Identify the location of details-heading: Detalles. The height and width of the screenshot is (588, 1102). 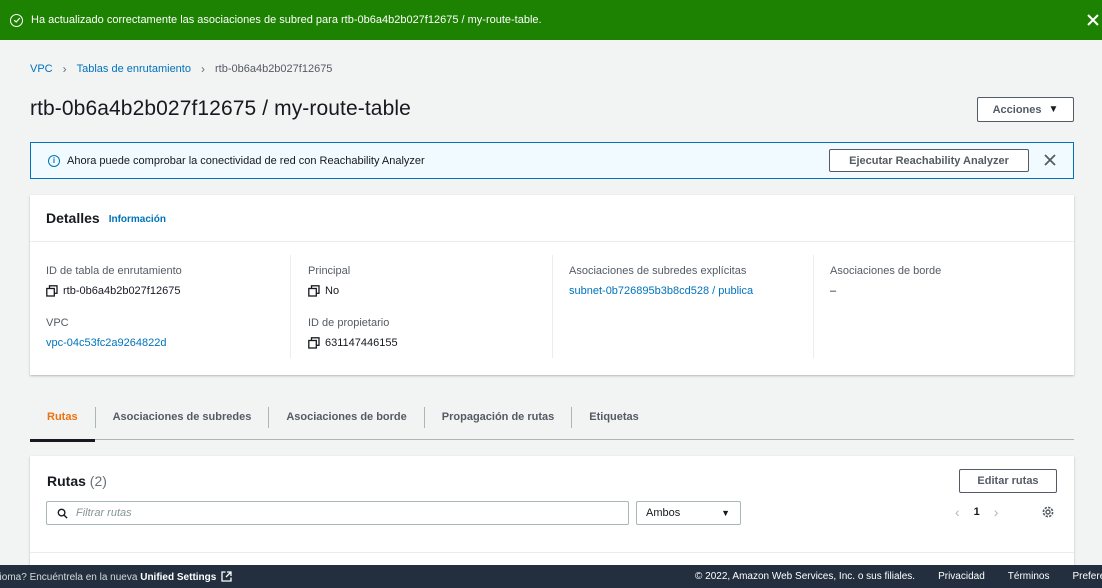
(73, 218).